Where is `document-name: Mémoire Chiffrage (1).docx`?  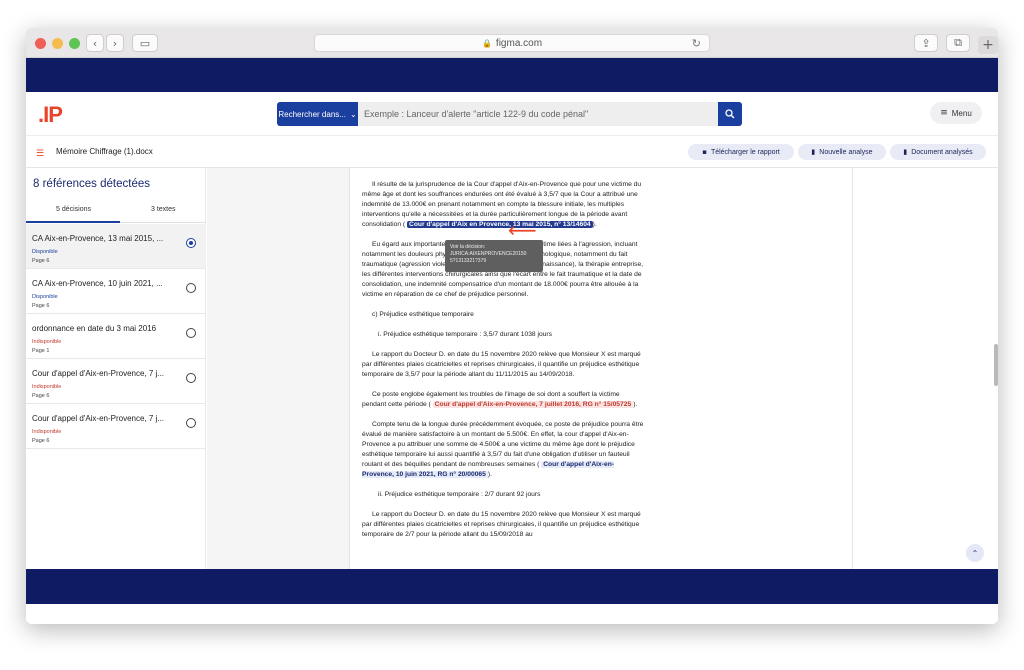
document-name: Mémoire Chiffrage (1).docx is located at coordinates (104, 151).